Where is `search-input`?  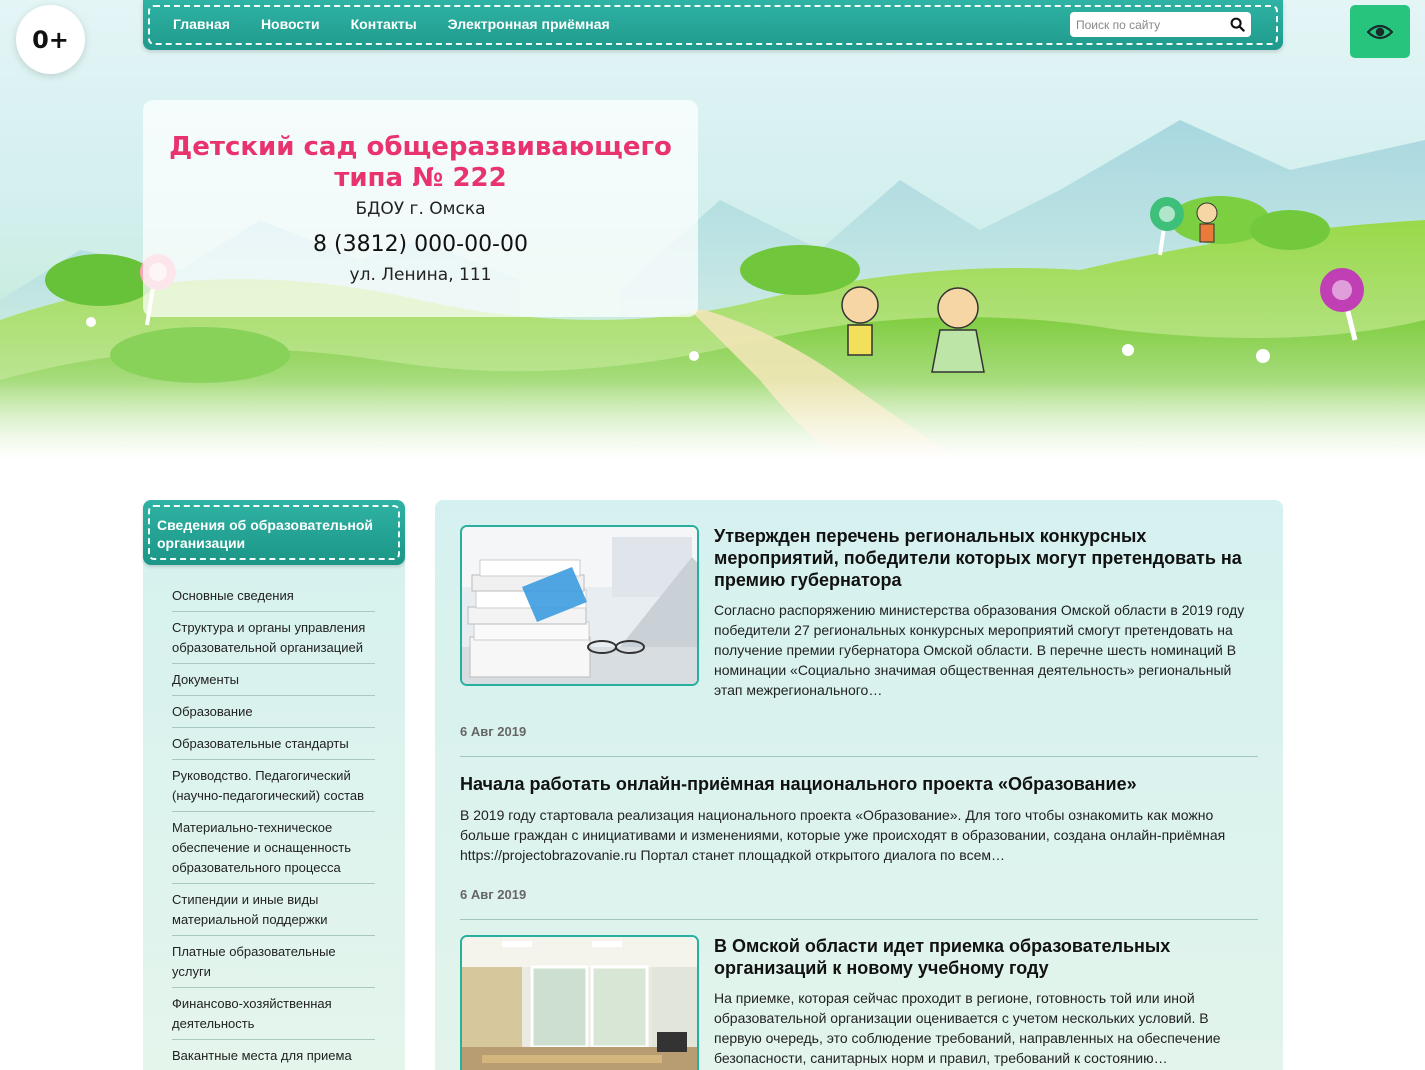
search-input is located at coordinates (1145, 24).